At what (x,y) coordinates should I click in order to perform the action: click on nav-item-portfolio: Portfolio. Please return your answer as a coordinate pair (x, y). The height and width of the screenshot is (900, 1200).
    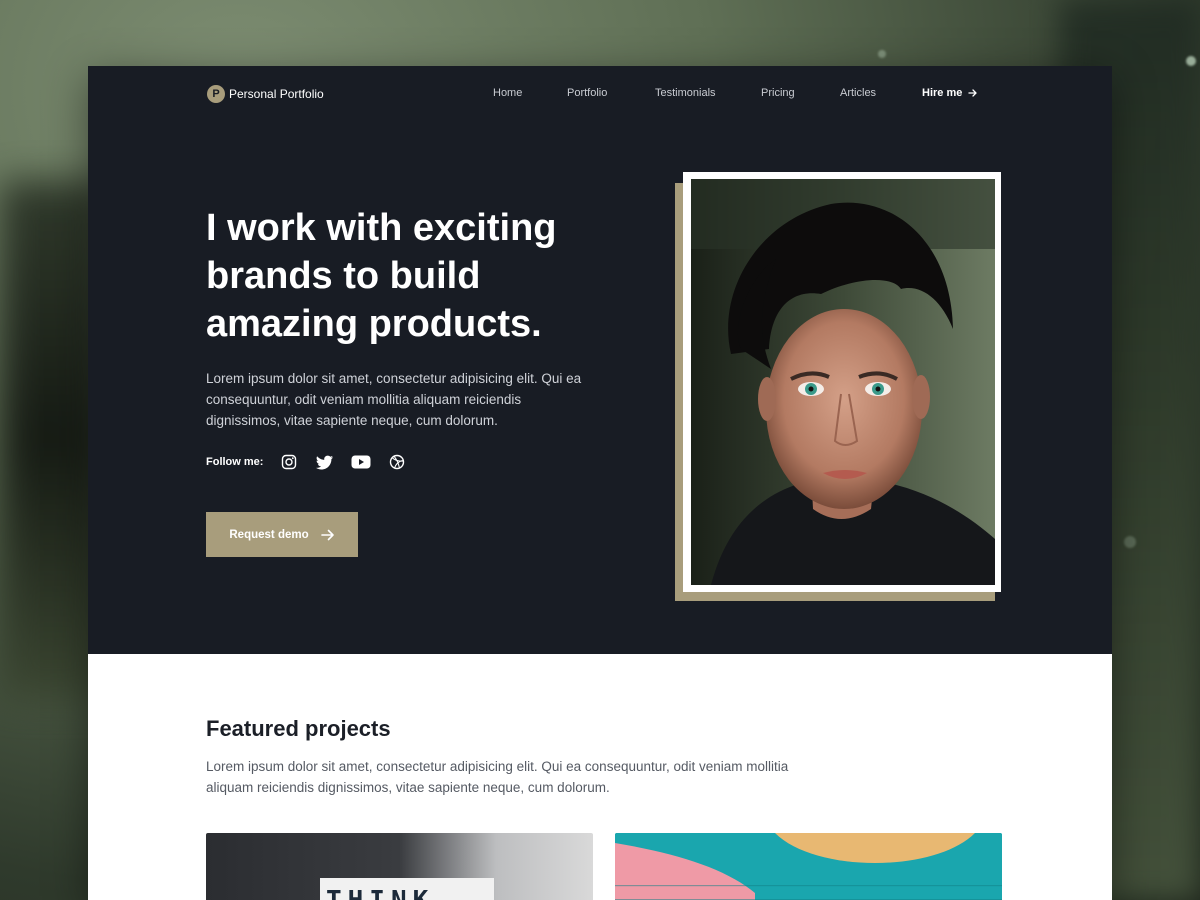
    Looking at the image, I should click on (587, 93).